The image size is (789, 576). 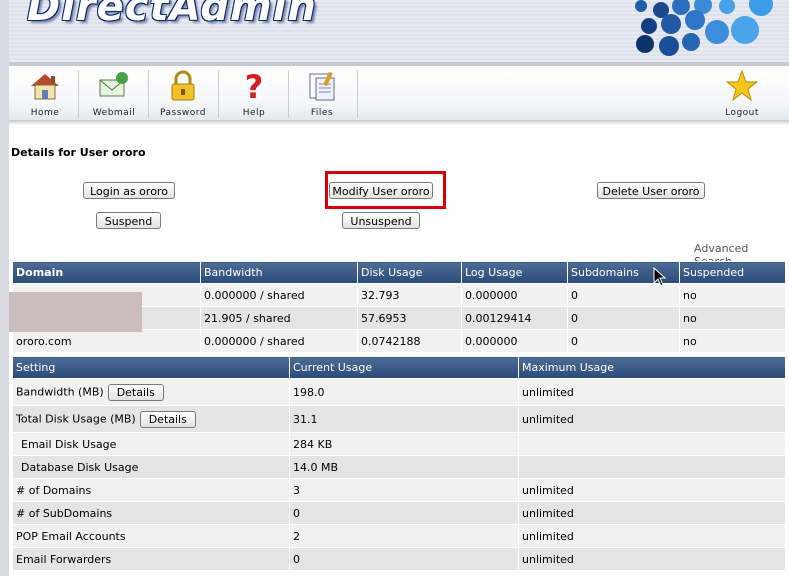 I want to click on setting-cell: Database Disk Usage, so click(x=151, y=467).